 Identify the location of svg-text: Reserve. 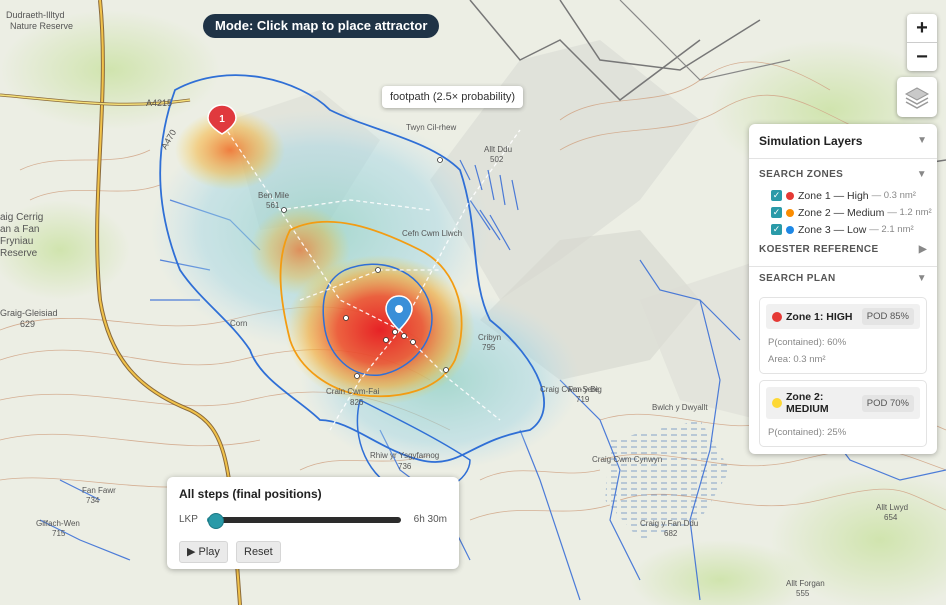
(19, 253).